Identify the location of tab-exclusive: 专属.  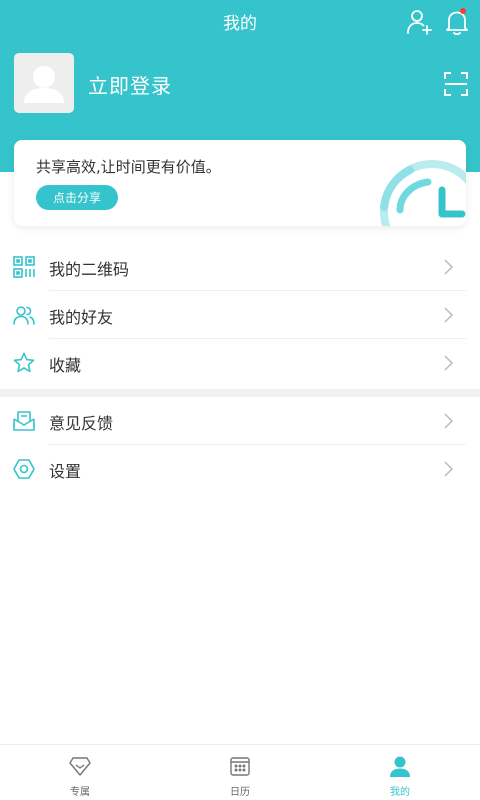
(80, 772).